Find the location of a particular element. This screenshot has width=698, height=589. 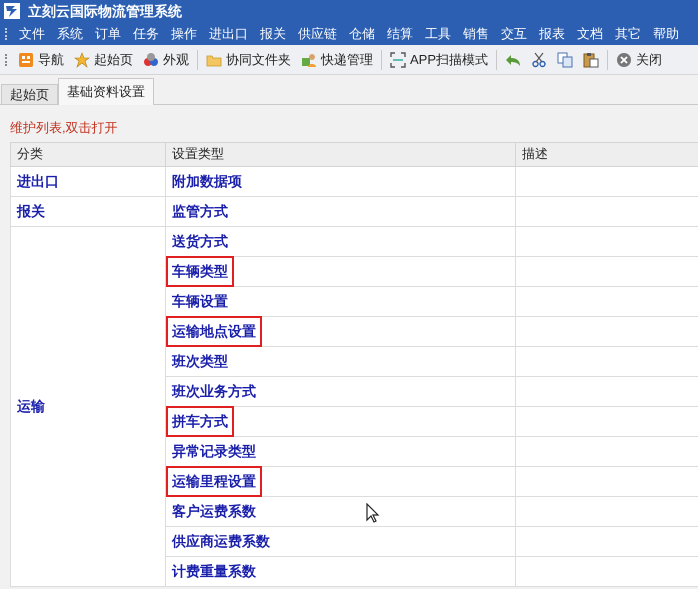

setting-type: 监管方式 is located at coordinates (200, 211).